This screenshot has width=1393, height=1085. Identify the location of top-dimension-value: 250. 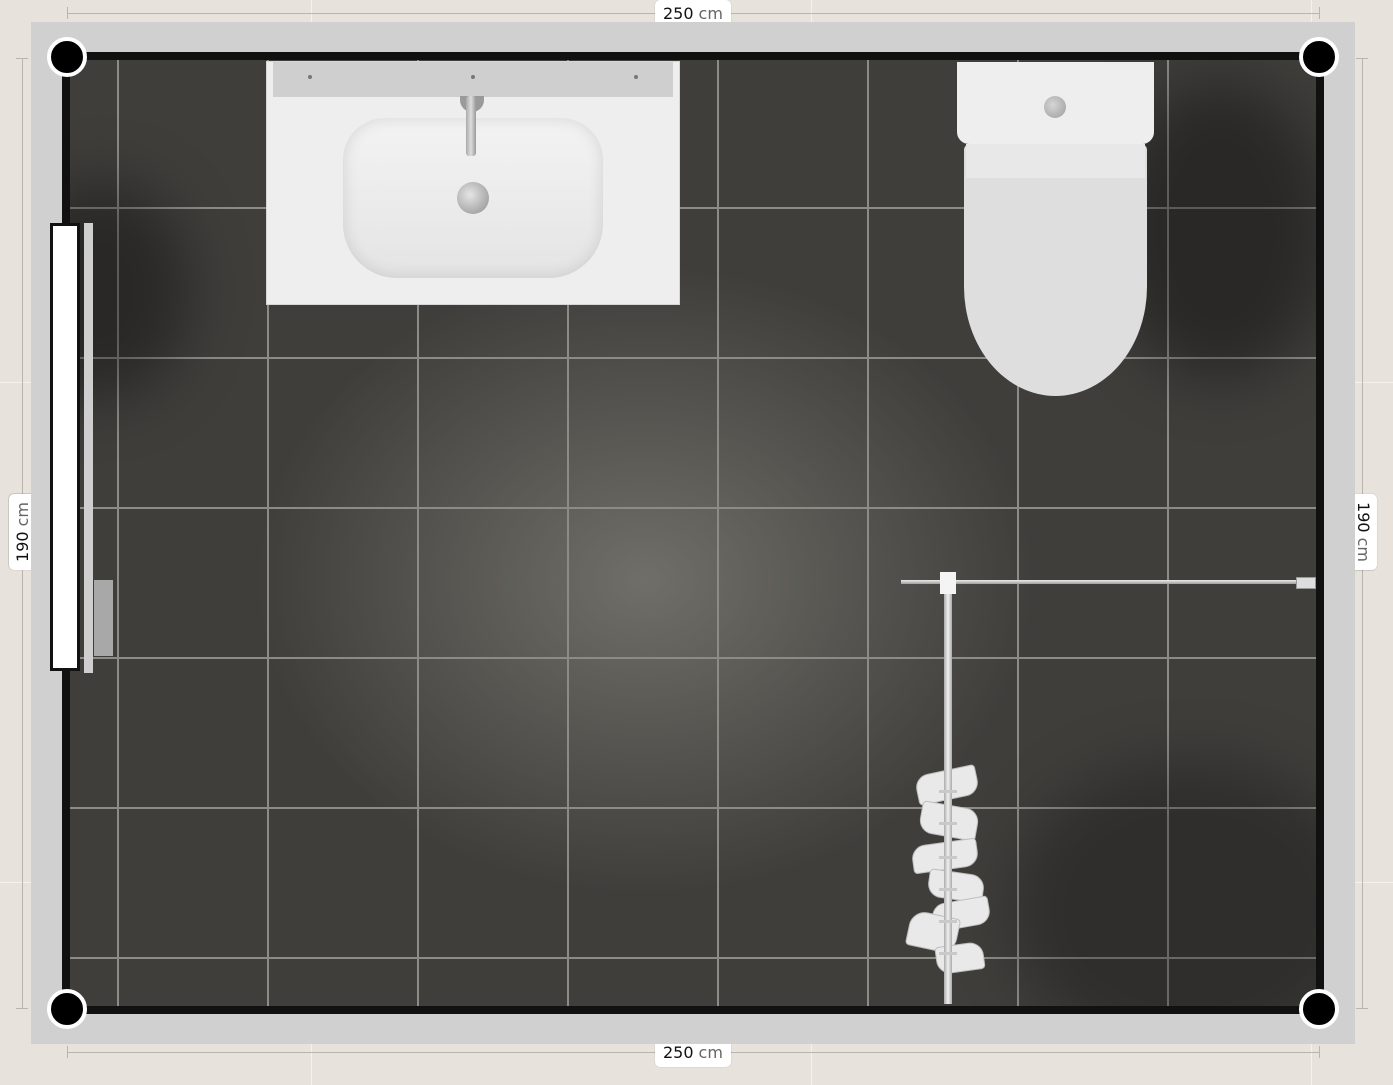
(678, 13).